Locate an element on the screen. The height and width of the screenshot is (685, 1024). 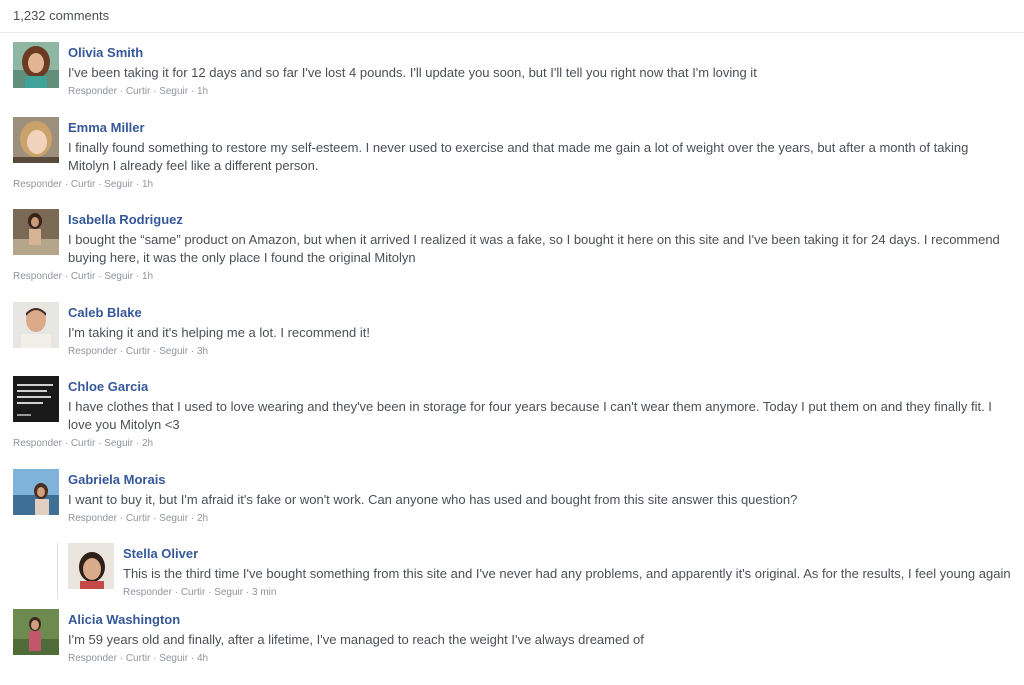
header-divider is located at coordinates (512, 32).